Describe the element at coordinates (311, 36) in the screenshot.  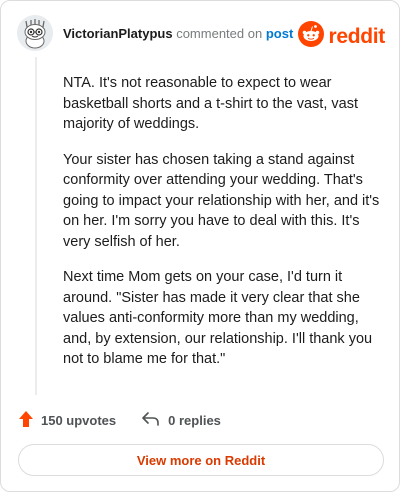
I see `reddit-snoo-icon` at that location.